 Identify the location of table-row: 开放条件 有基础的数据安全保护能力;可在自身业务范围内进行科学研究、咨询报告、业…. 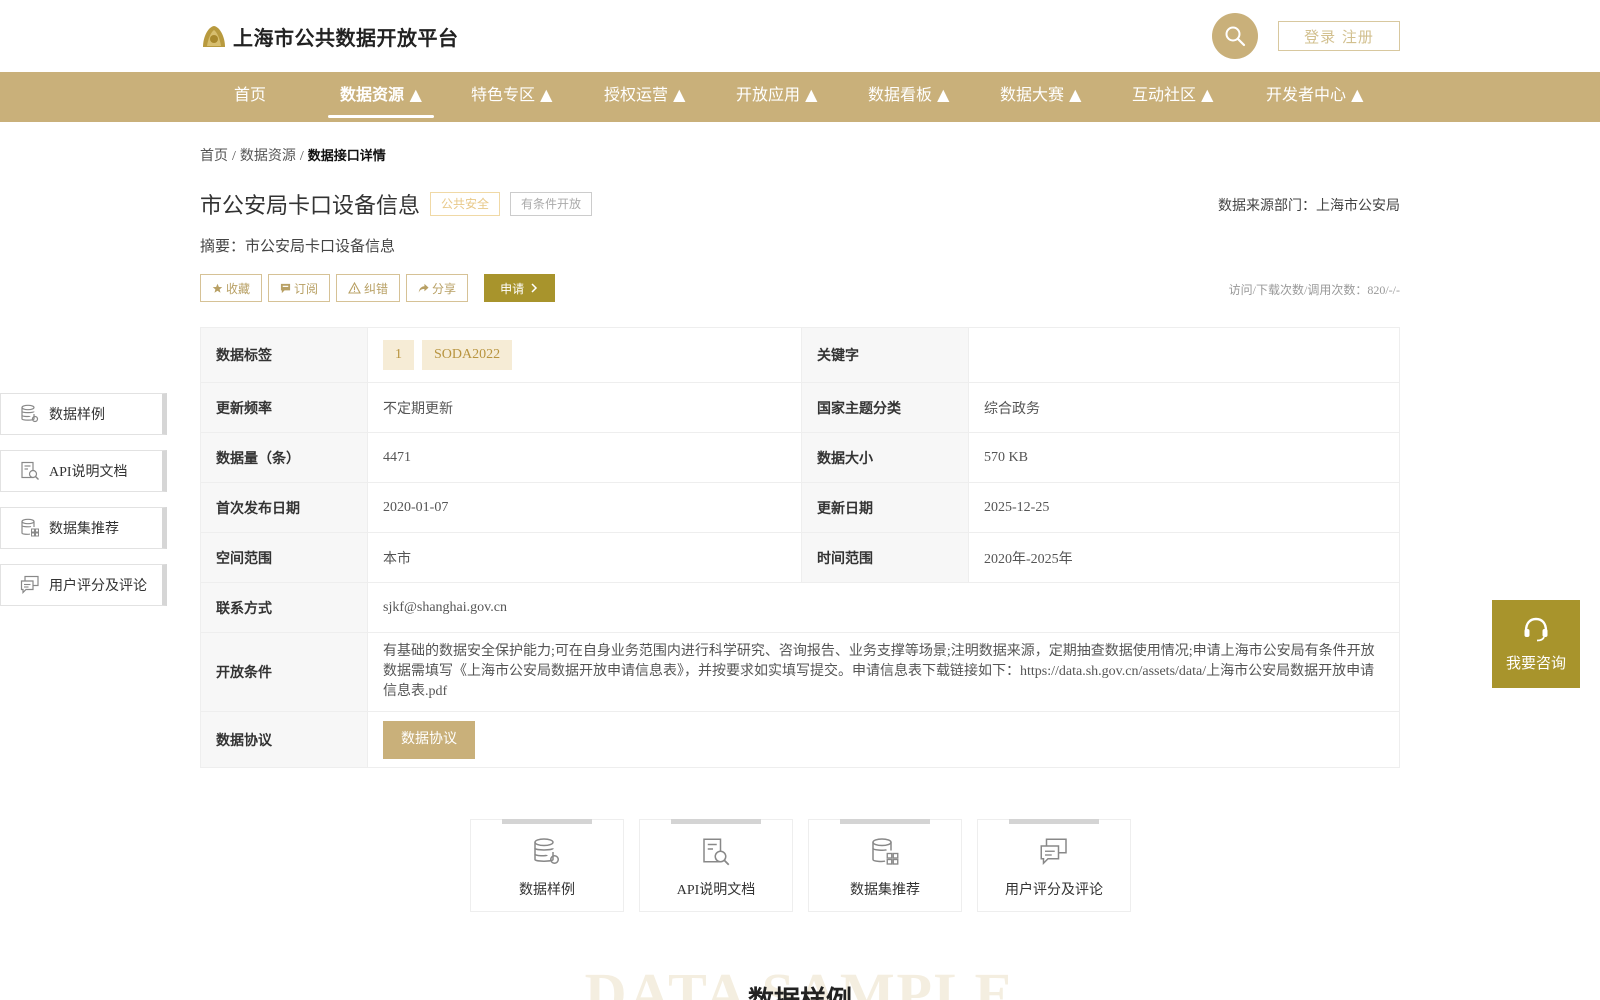
(800, 672).